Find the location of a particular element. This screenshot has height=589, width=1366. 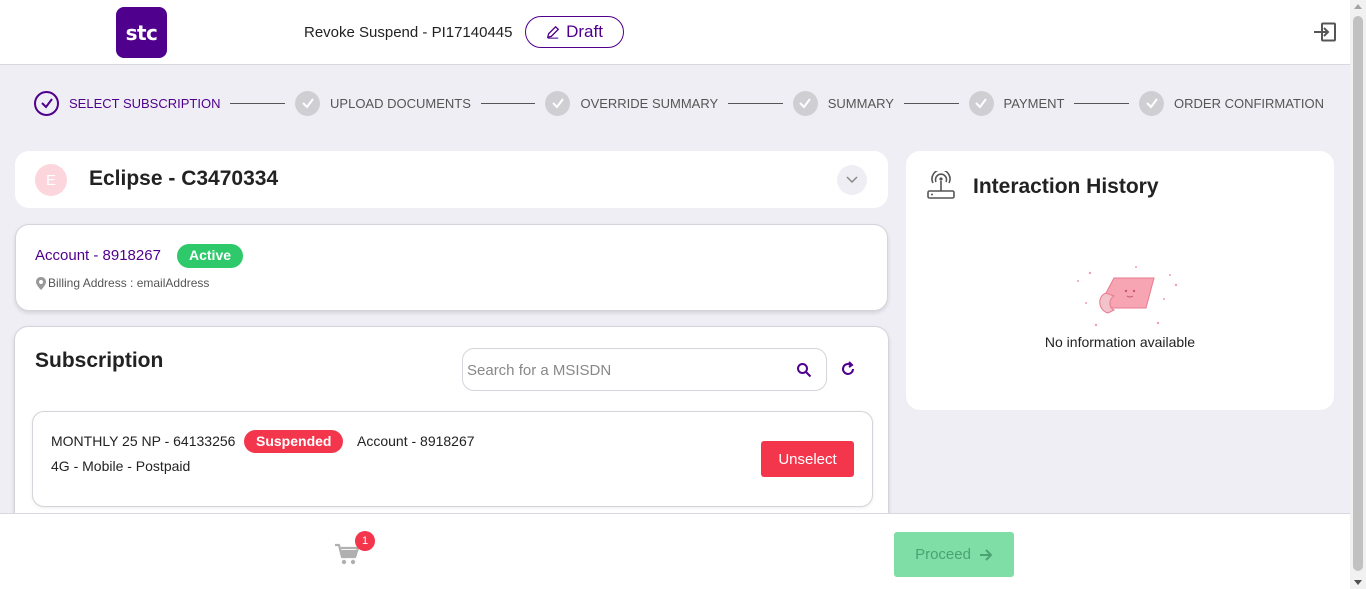

refresh-icon is located at coordinates (848, 369).